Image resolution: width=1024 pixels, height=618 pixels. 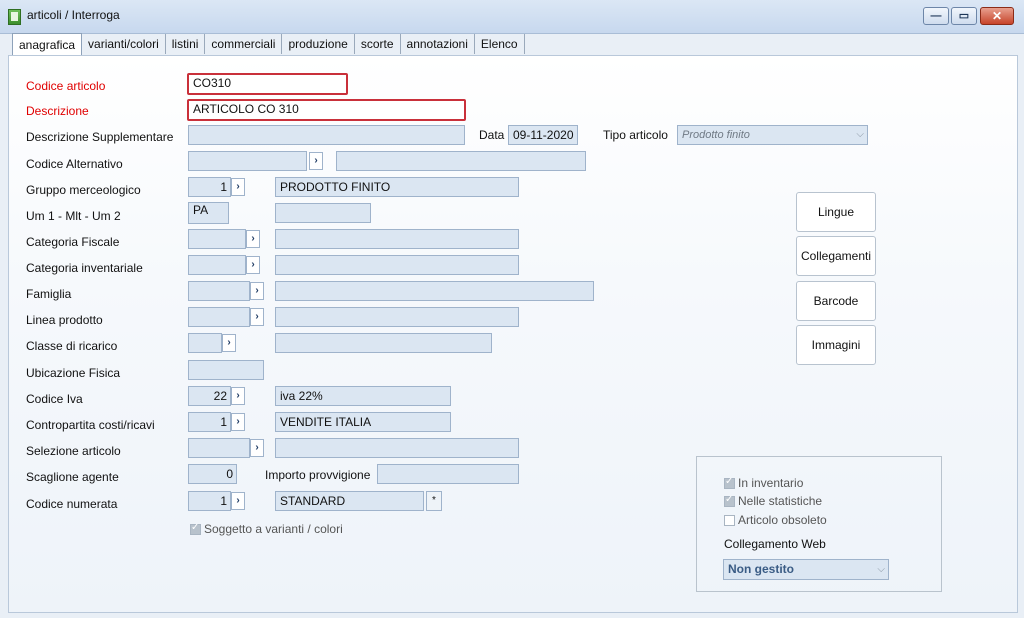 What do you see at coordinates (219, 448) in the screenshot?
I see `selezione-articolo-code` at bounding box center [219, 448].